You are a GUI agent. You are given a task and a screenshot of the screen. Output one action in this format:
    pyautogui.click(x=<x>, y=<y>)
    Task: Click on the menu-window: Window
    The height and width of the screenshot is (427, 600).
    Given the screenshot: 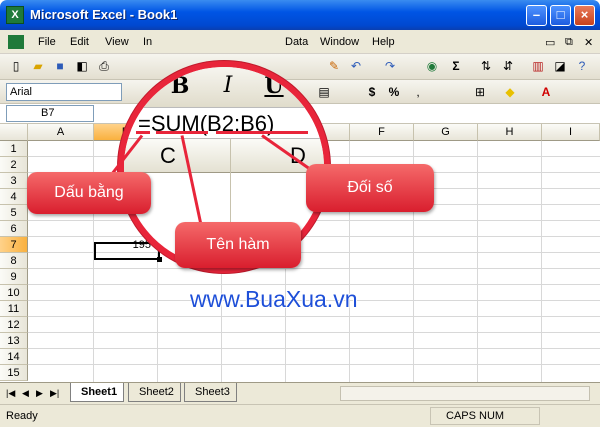 What is the action you would take?
    pyautogui.click(x=339, y=42)
    